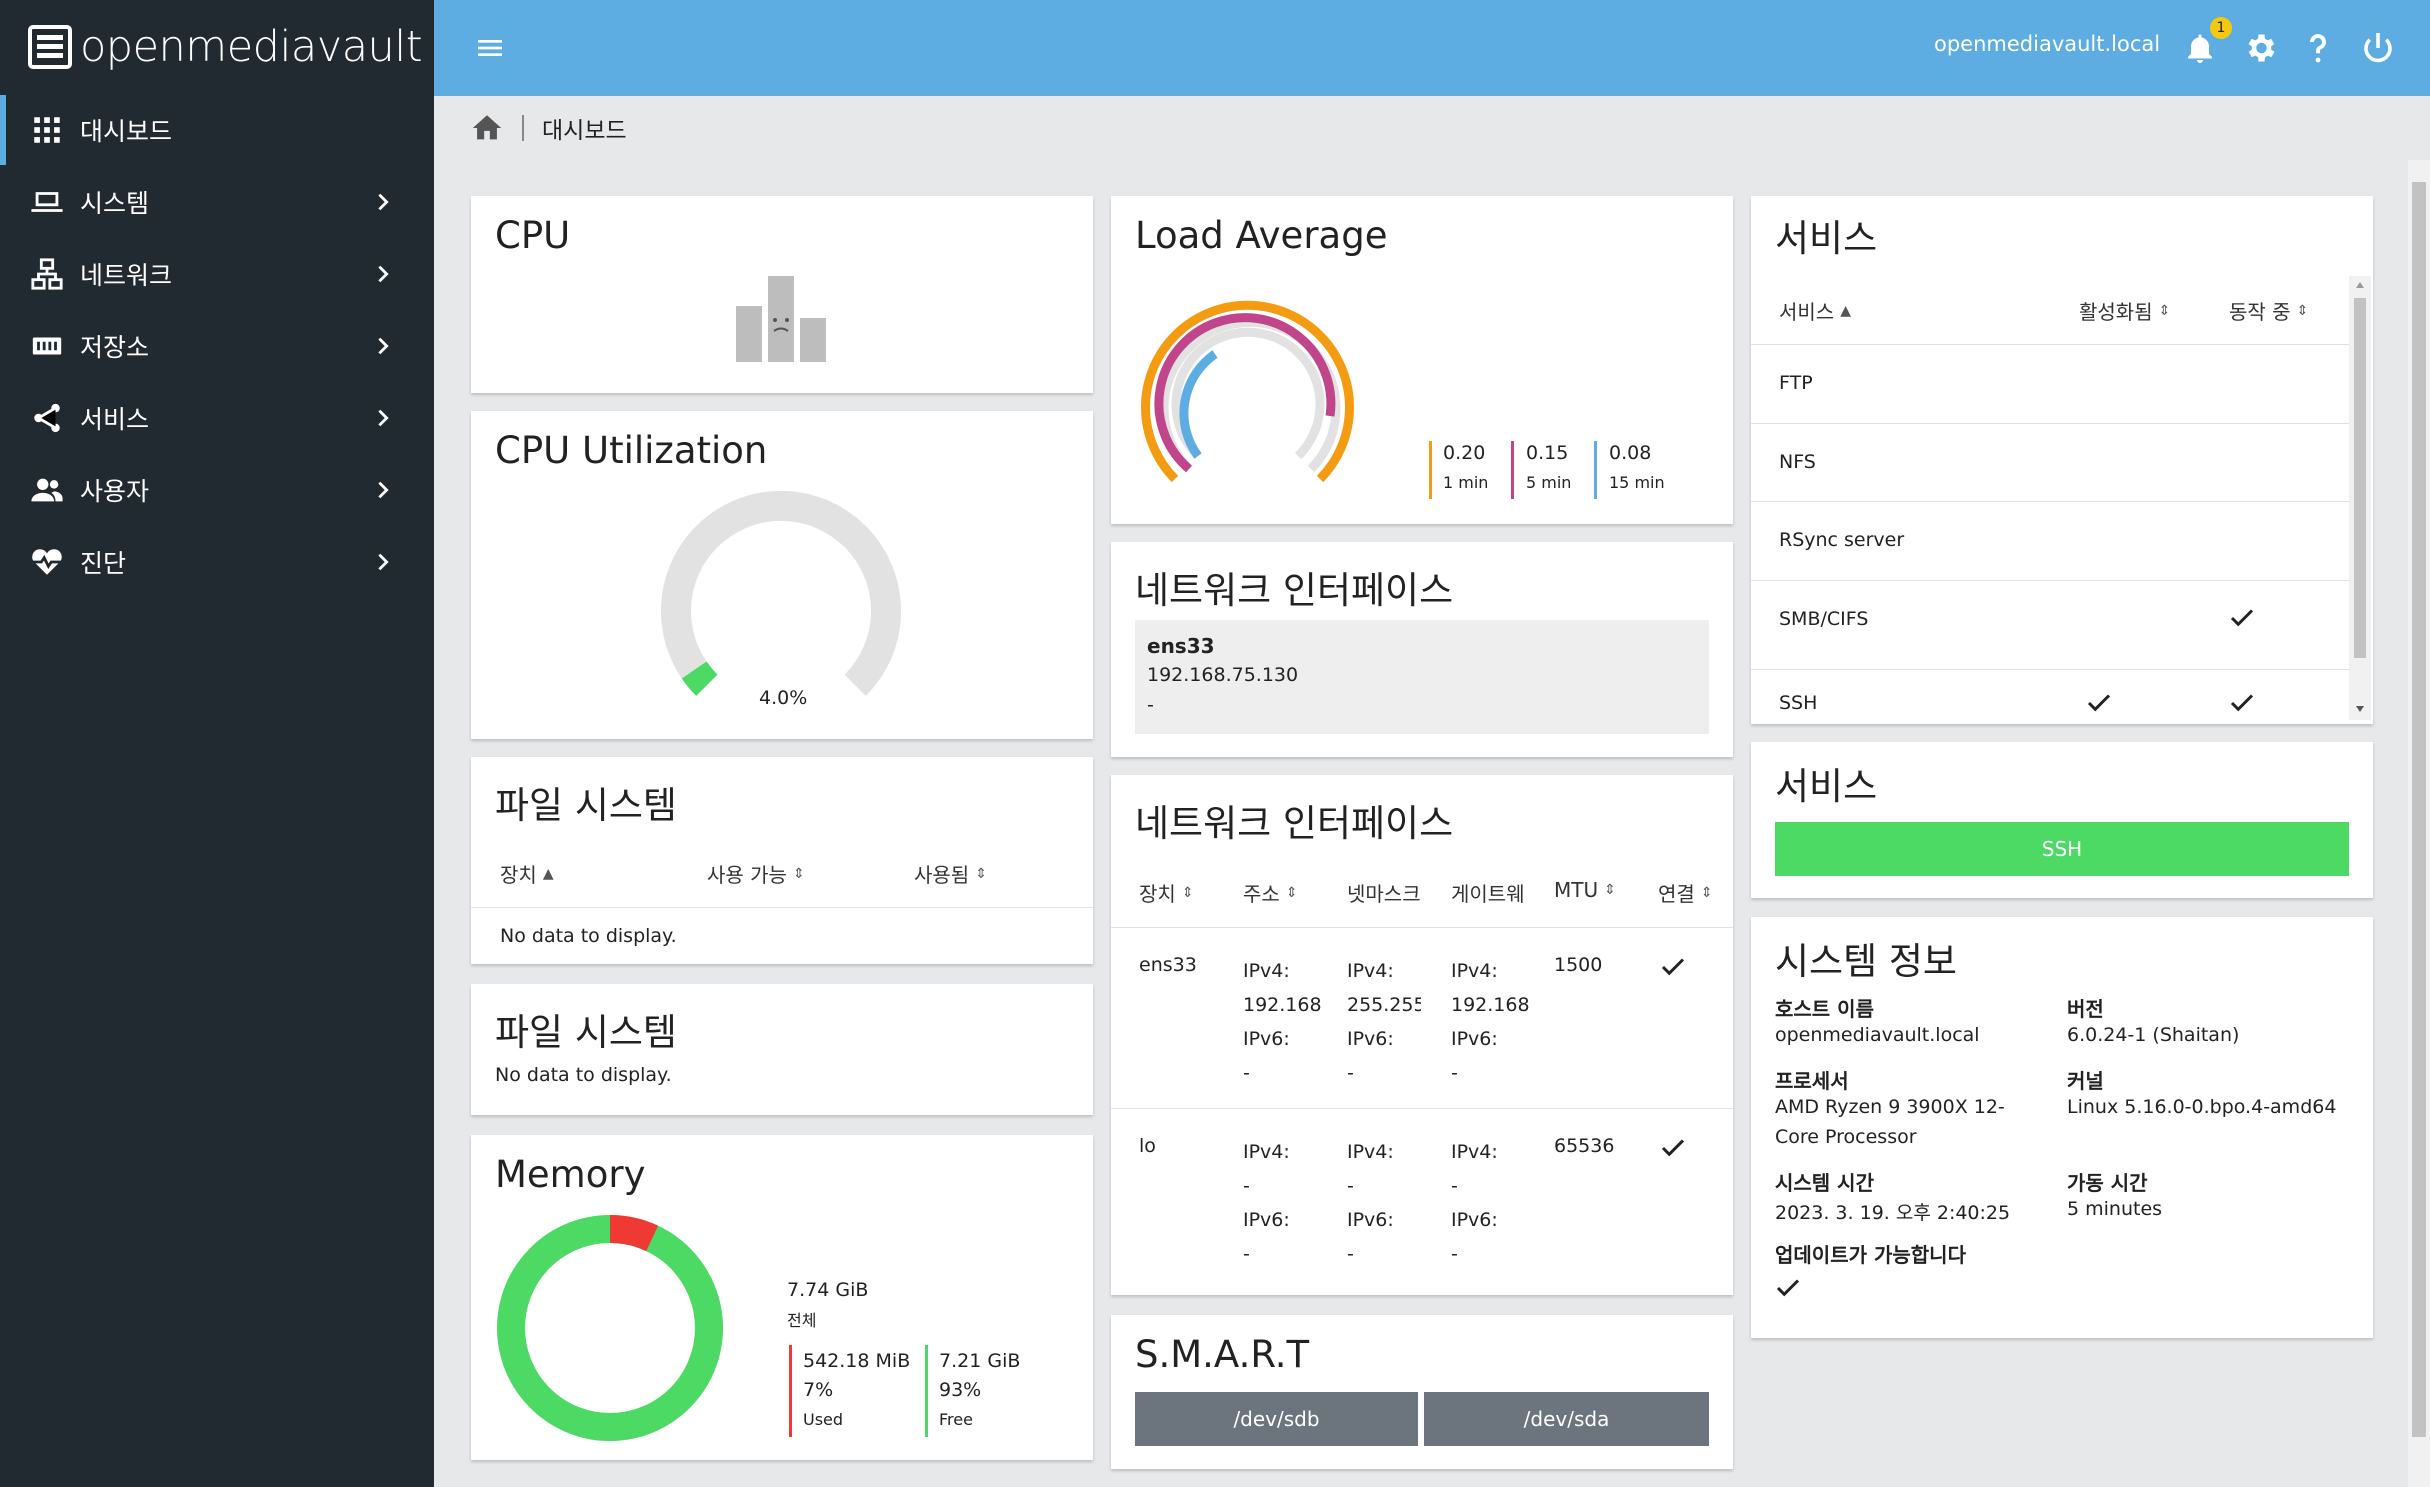 Image resolution: width=2430 pixels, height=1487 pixels. I want to click on column-header-link: 연결 ⇕, so click(1693, 892).